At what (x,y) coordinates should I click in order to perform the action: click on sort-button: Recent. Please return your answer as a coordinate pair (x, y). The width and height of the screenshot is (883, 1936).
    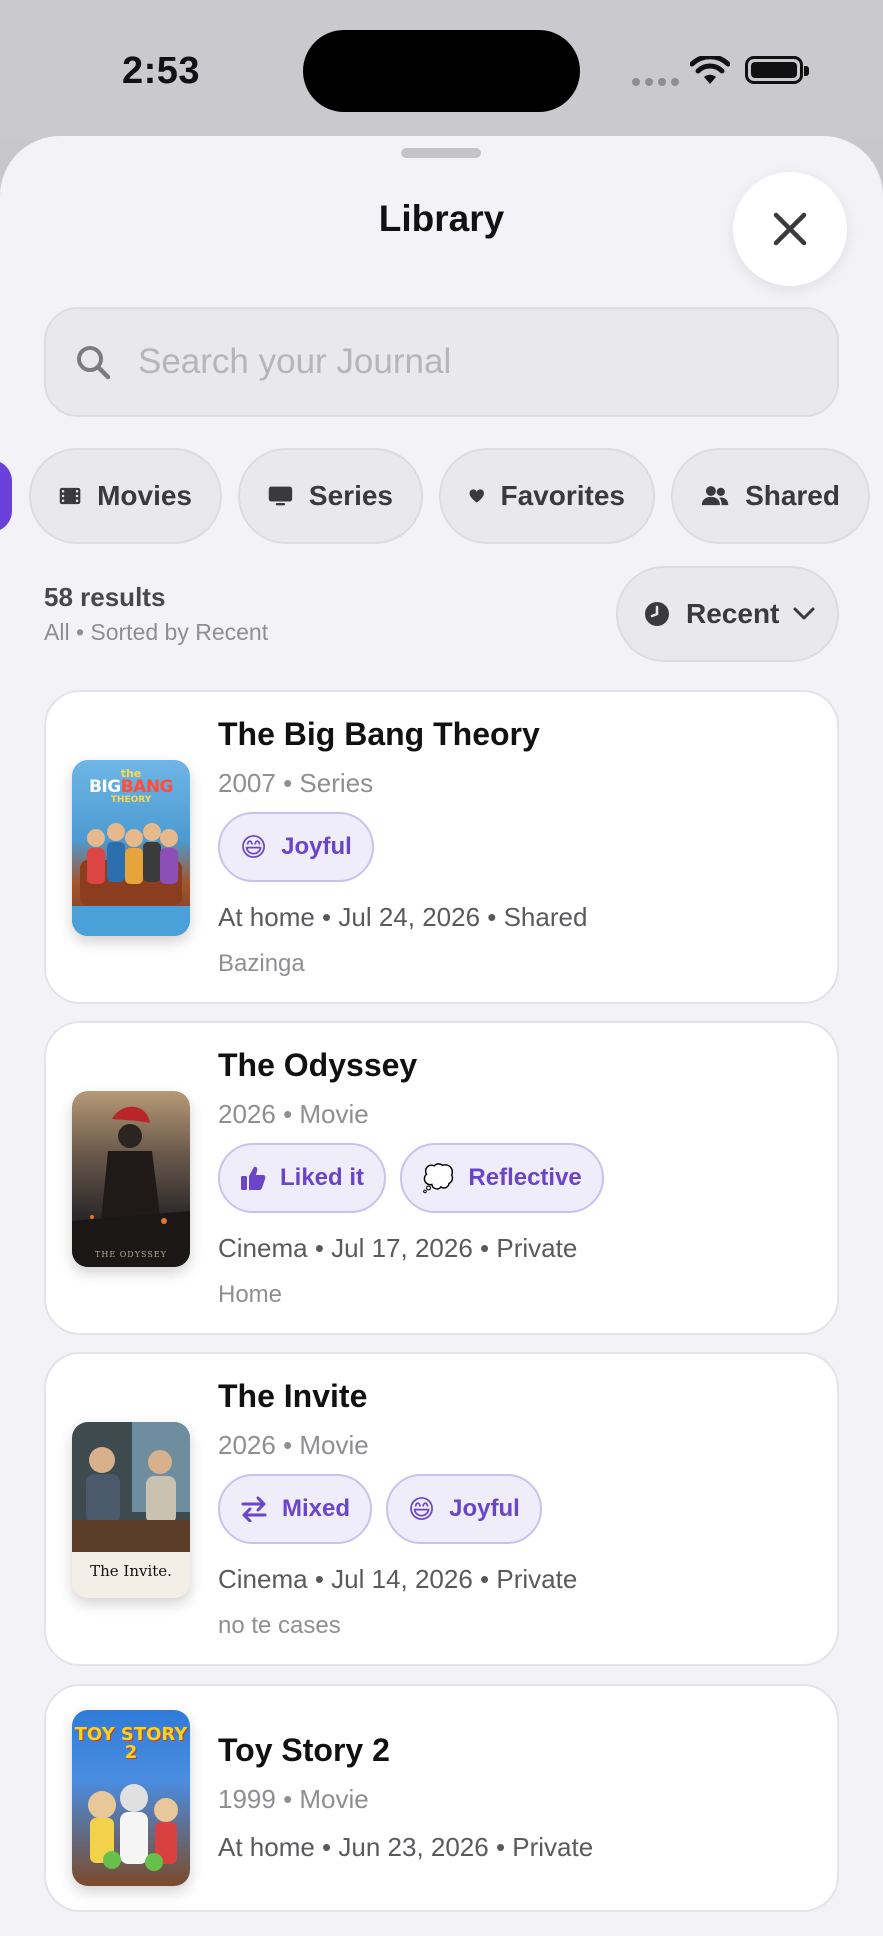
    Looking at the image, I should click on (727, 614).